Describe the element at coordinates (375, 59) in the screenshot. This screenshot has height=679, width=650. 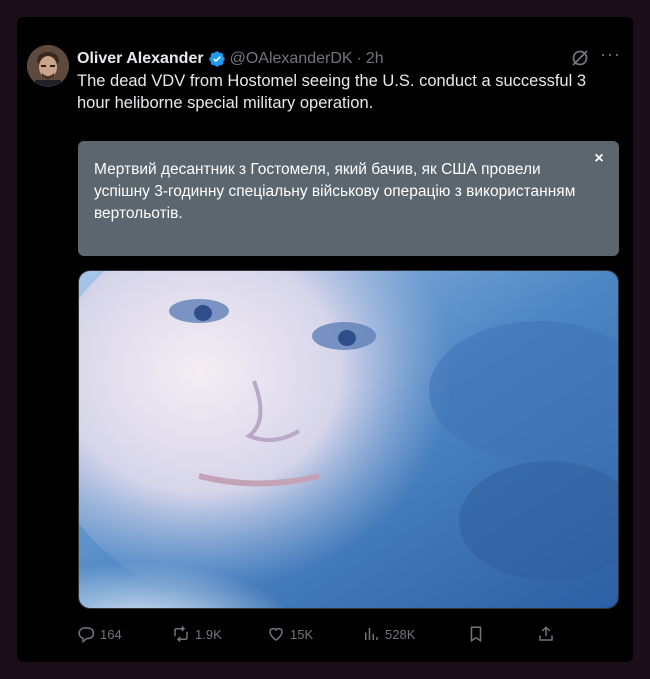
I see `timestamp: 2h` at that location.